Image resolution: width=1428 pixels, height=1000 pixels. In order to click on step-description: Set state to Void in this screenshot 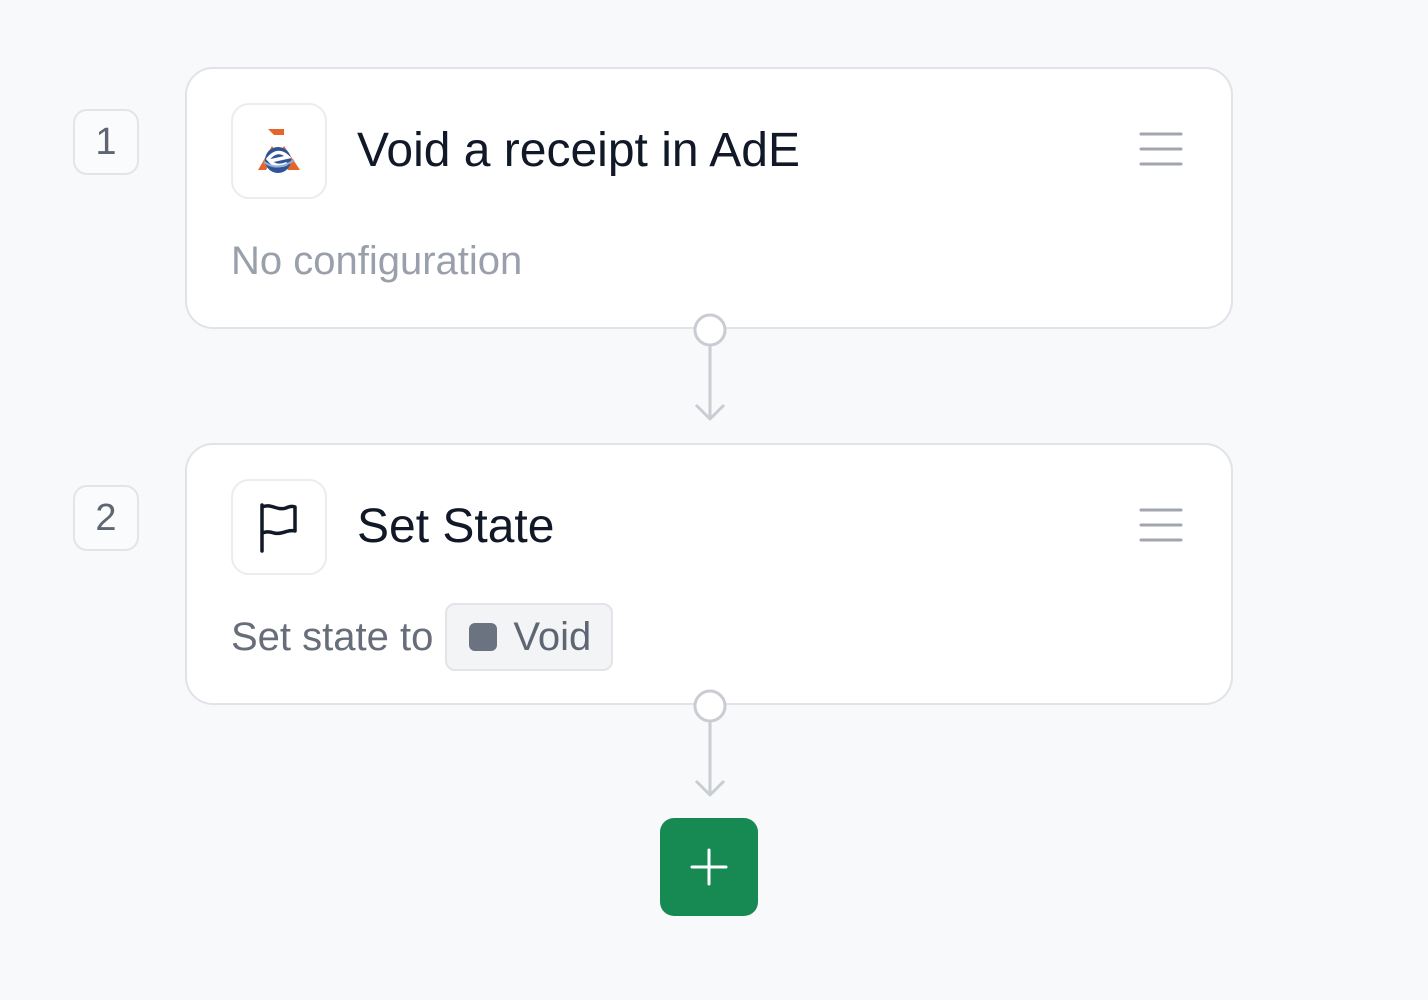, I will do `click(422, 637)`.